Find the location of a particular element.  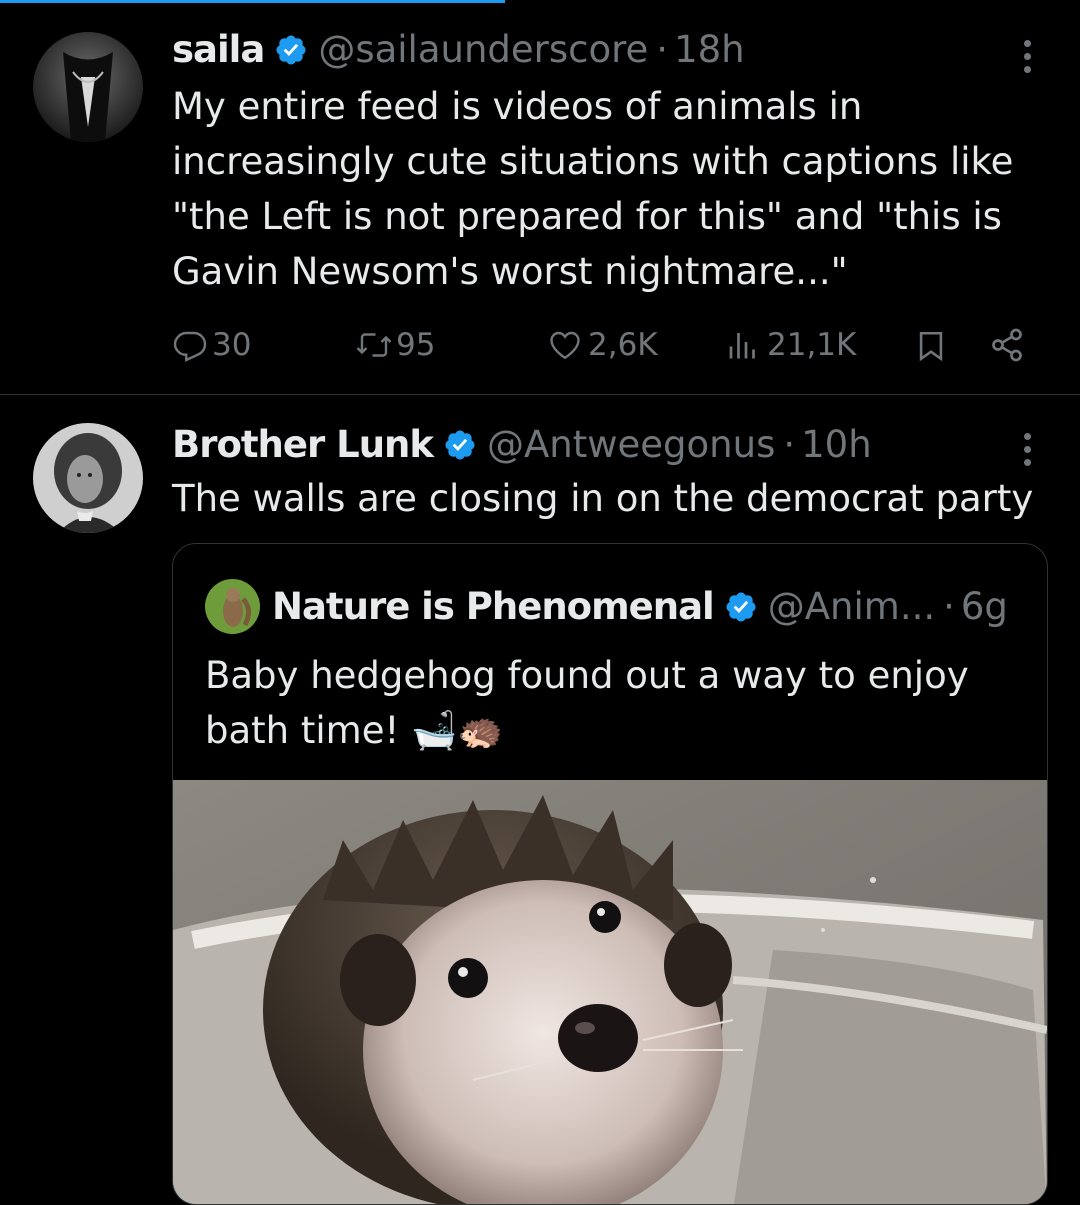

view-count: 21,1K is located at coordinates (812, 345).